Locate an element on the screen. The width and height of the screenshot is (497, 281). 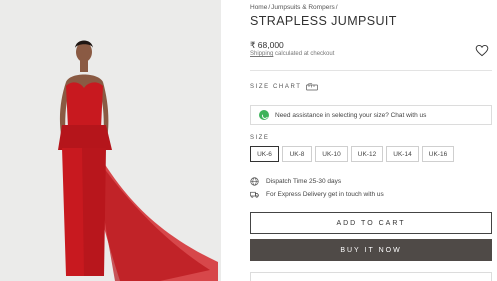
shipping-note: Shipping calculated at checkout is located at coordinates (292, 54).